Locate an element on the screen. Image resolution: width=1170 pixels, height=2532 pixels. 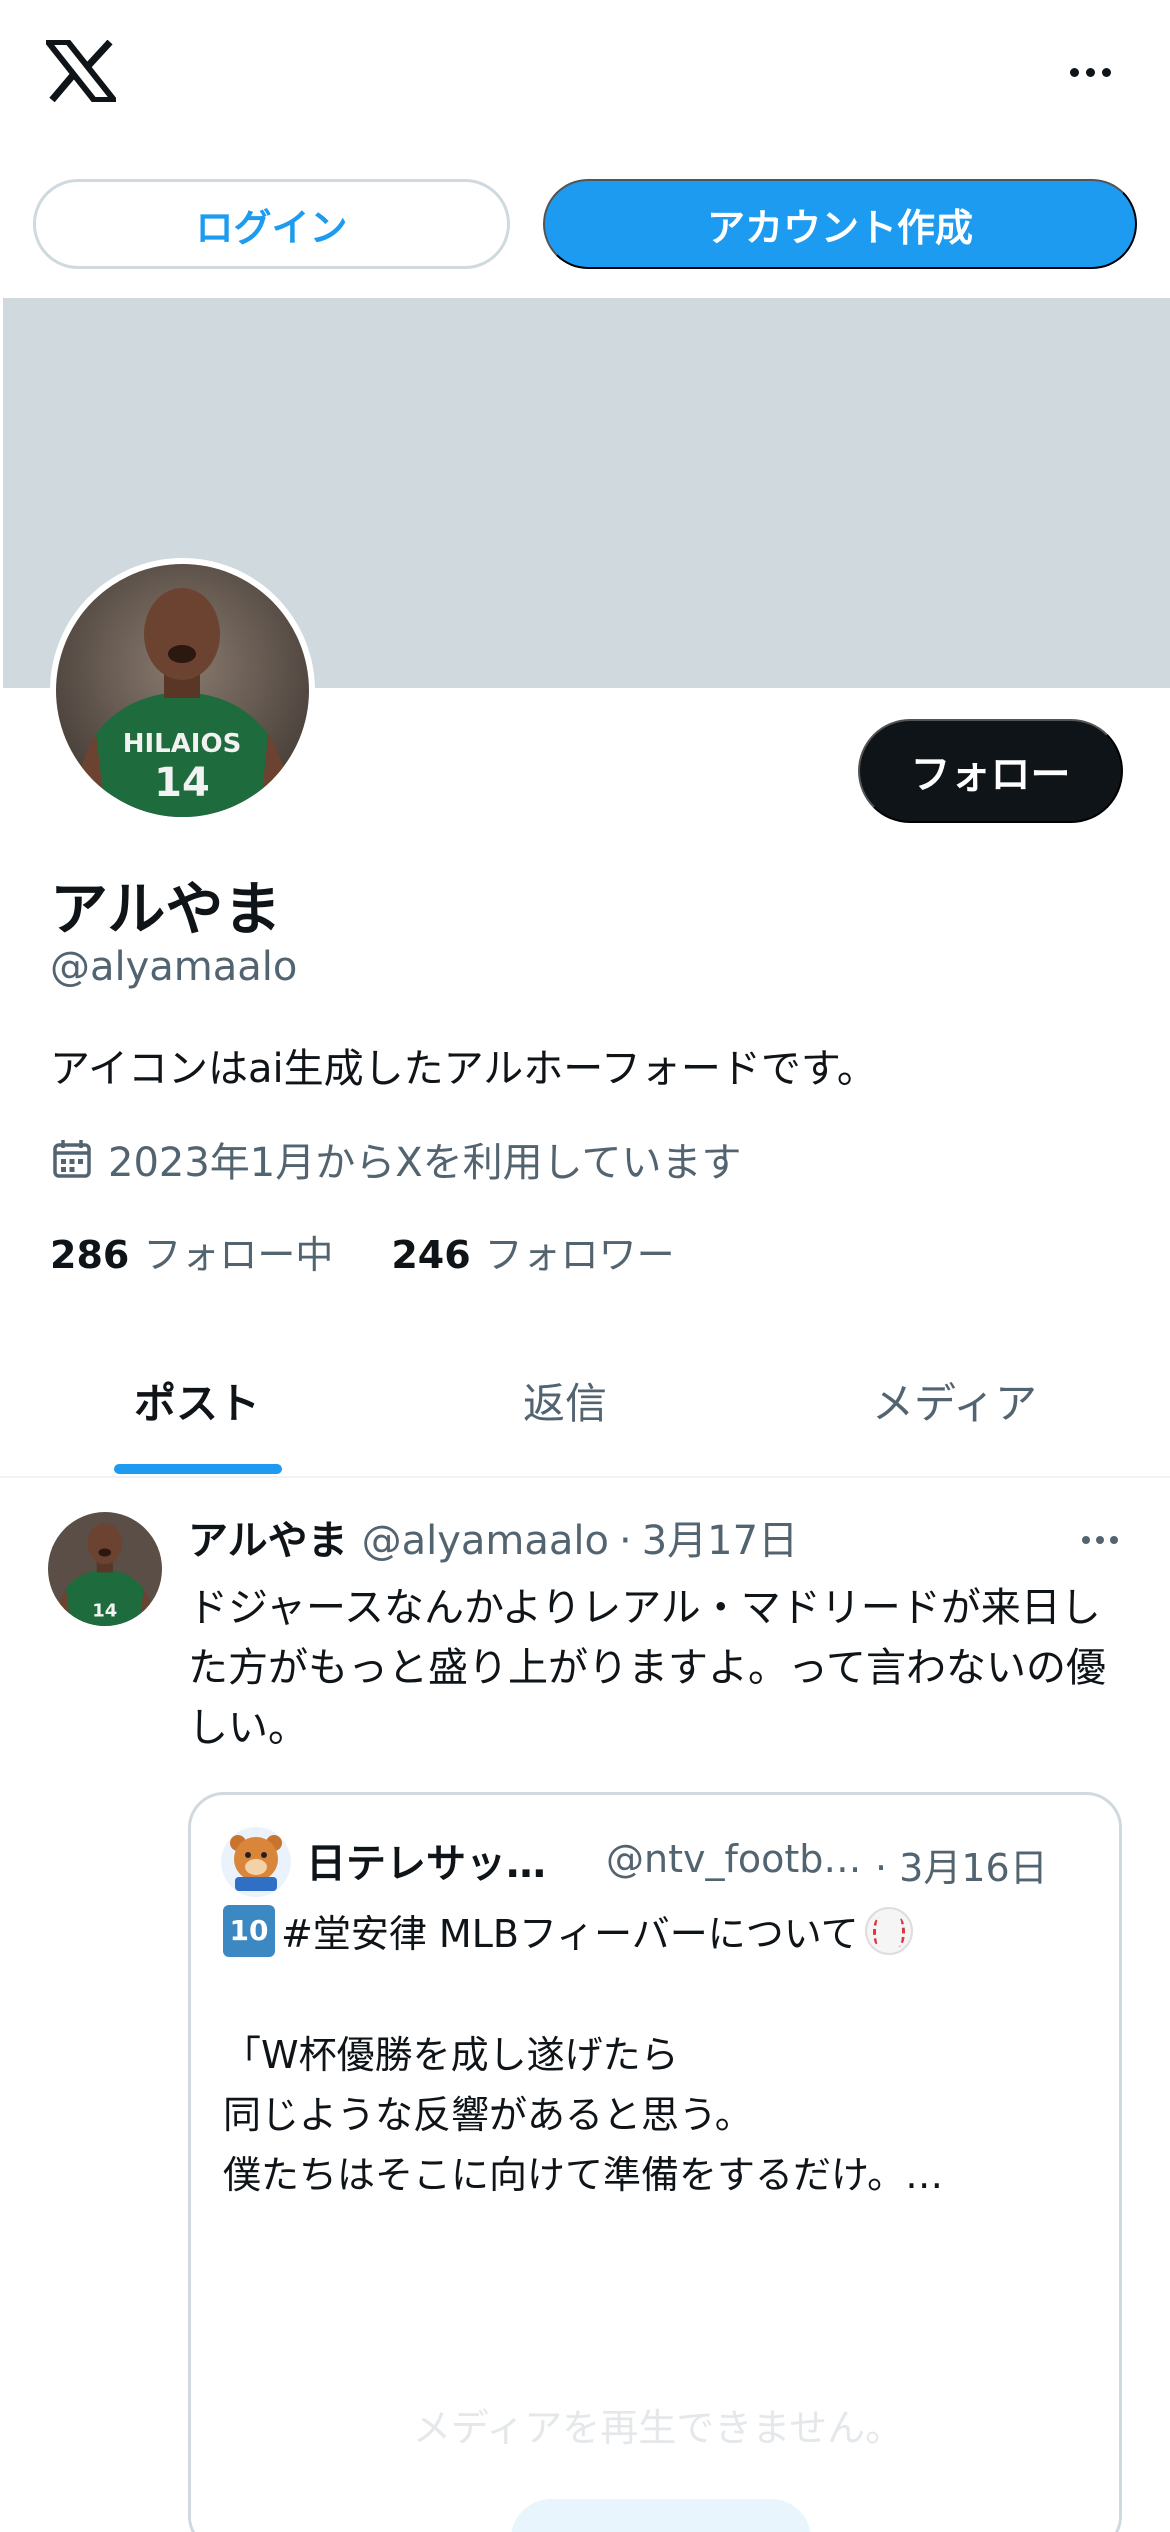
top-bar is located at coordinates (585, 75).